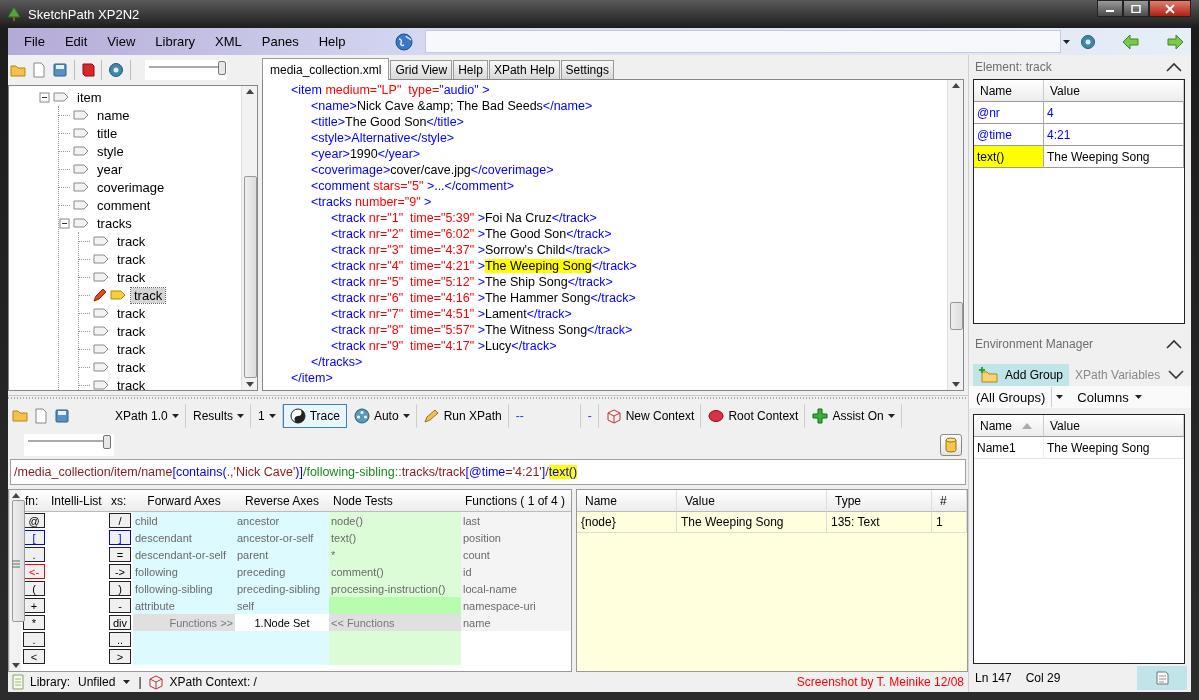 This screenshot has height=700, width=1199. Describe the element at coordinates (951, 445) in the screenshot. I see `database-button` at that location.